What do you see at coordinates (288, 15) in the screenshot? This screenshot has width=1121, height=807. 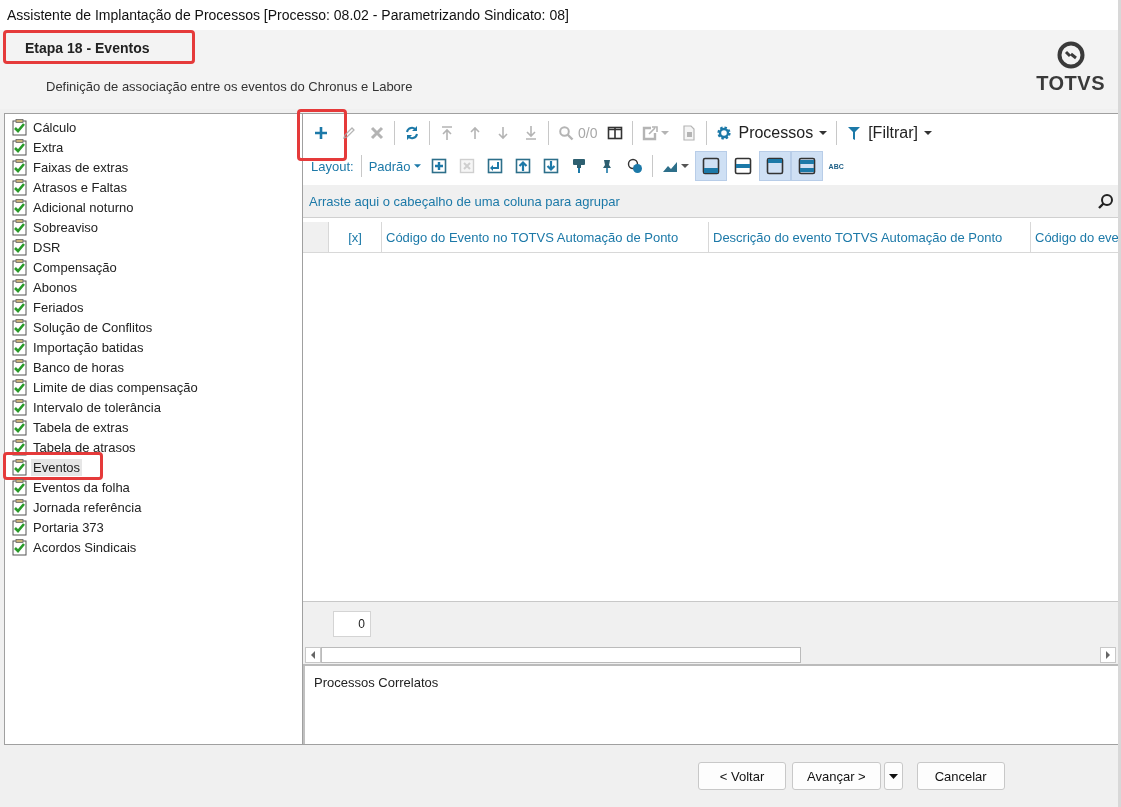 I see `window-title: Assistente de Implantação de Processos [Processo: 08.02 - Parametrizando Sindicato: 08]` at bounding box center [288, 15].